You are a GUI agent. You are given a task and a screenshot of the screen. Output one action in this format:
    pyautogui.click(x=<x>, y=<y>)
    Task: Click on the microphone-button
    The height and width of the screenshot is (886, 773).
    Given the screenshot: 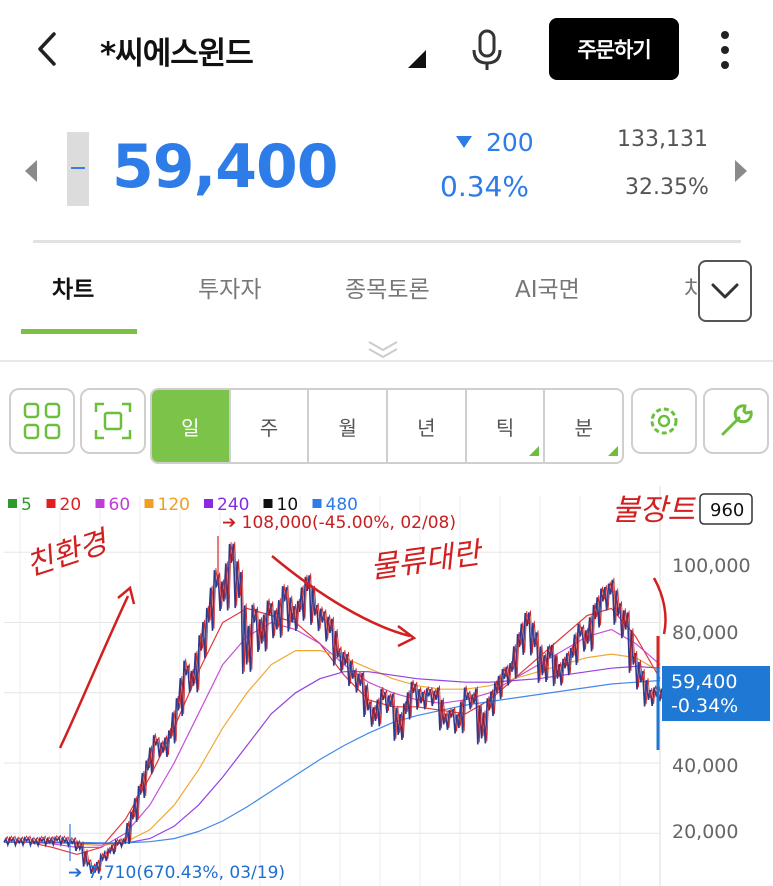 What is the action you would take?
    pyautogui.click(x=487, y=50)
    